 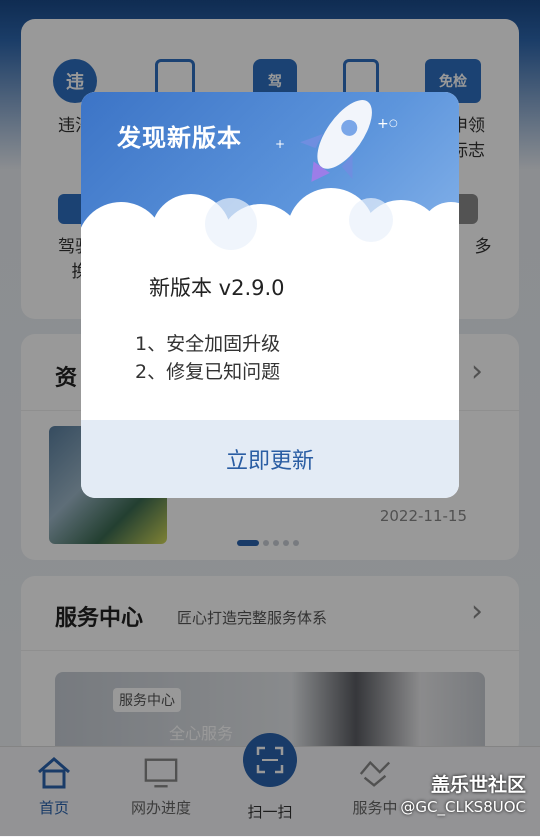 What do you see at coordinates (208, 344) in the screenshot?
I see `release-note: 1、安全加固升级` at bounding box center [208, 344].